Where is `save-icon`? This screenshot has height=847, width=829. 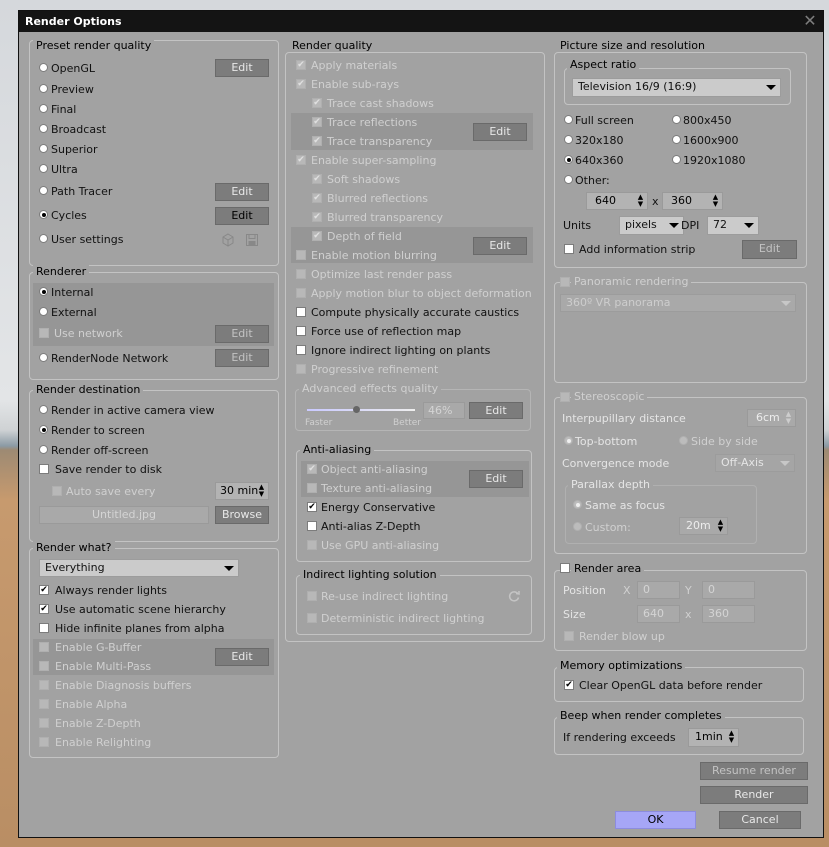
save-icon is located at coordinates (252, 240).